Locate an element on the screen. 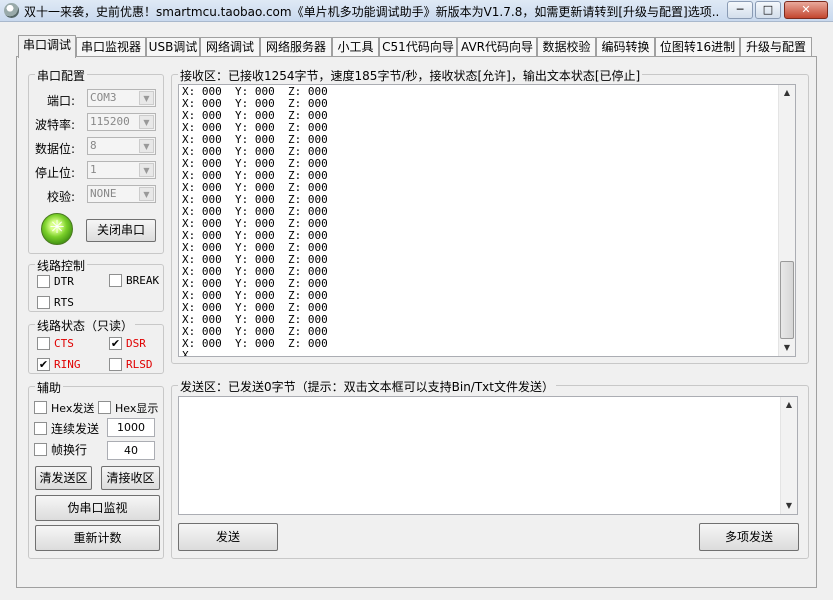  app-icon is located at coordinates (11, 10).